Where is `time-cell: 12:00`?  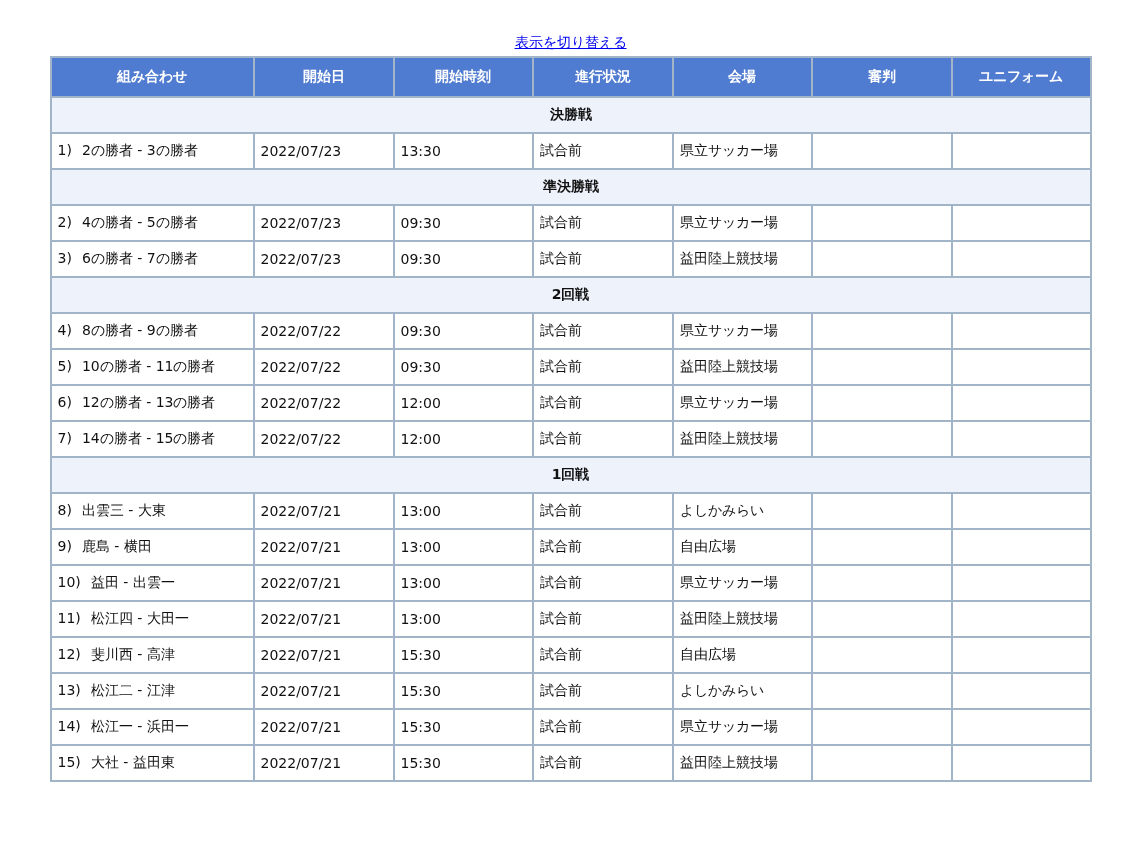
time-cell: 12:00 is located at coordinates (463, 403).